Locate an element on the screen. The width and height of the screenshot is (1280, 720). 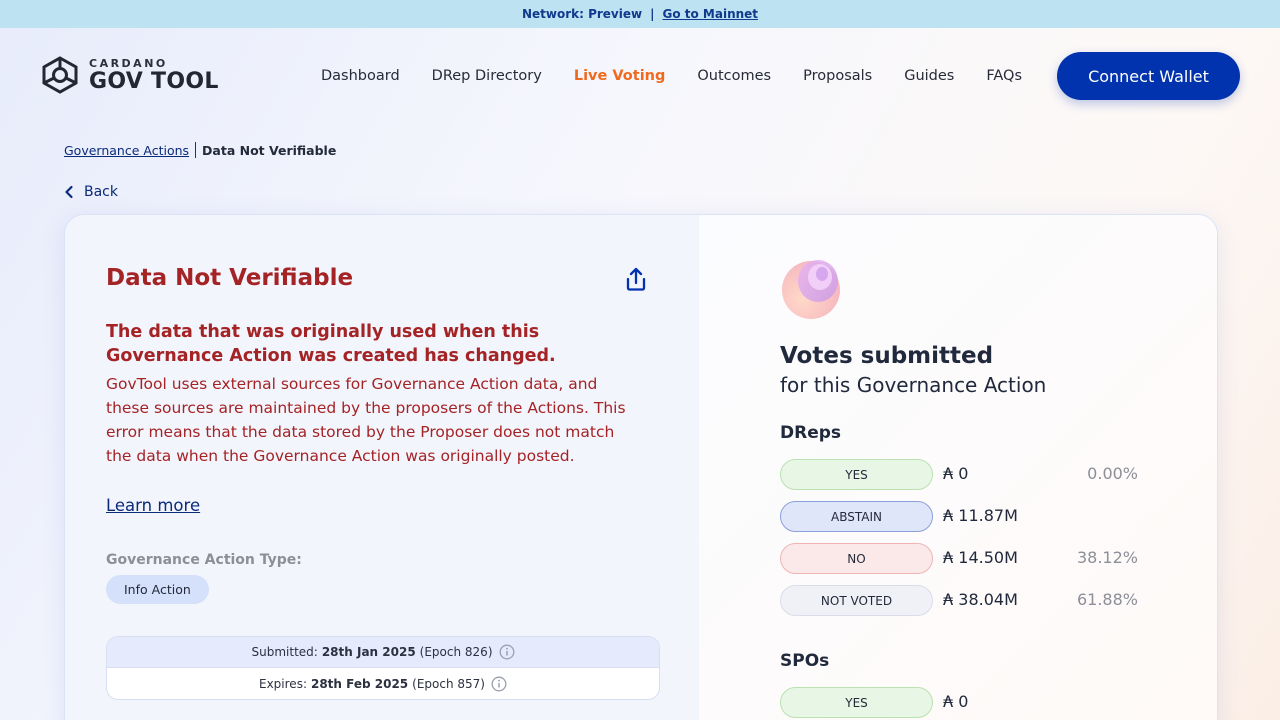
back-button: Back is located at coordinates (91, 192).